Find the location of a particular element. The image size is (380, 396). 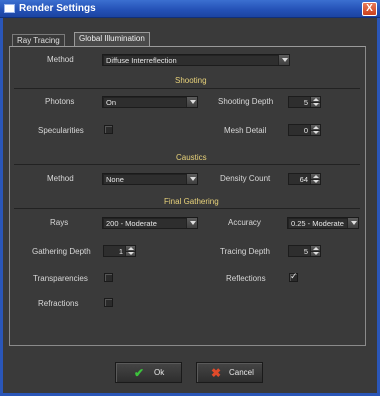

shooting-divider is located at coordinates (187, 88).